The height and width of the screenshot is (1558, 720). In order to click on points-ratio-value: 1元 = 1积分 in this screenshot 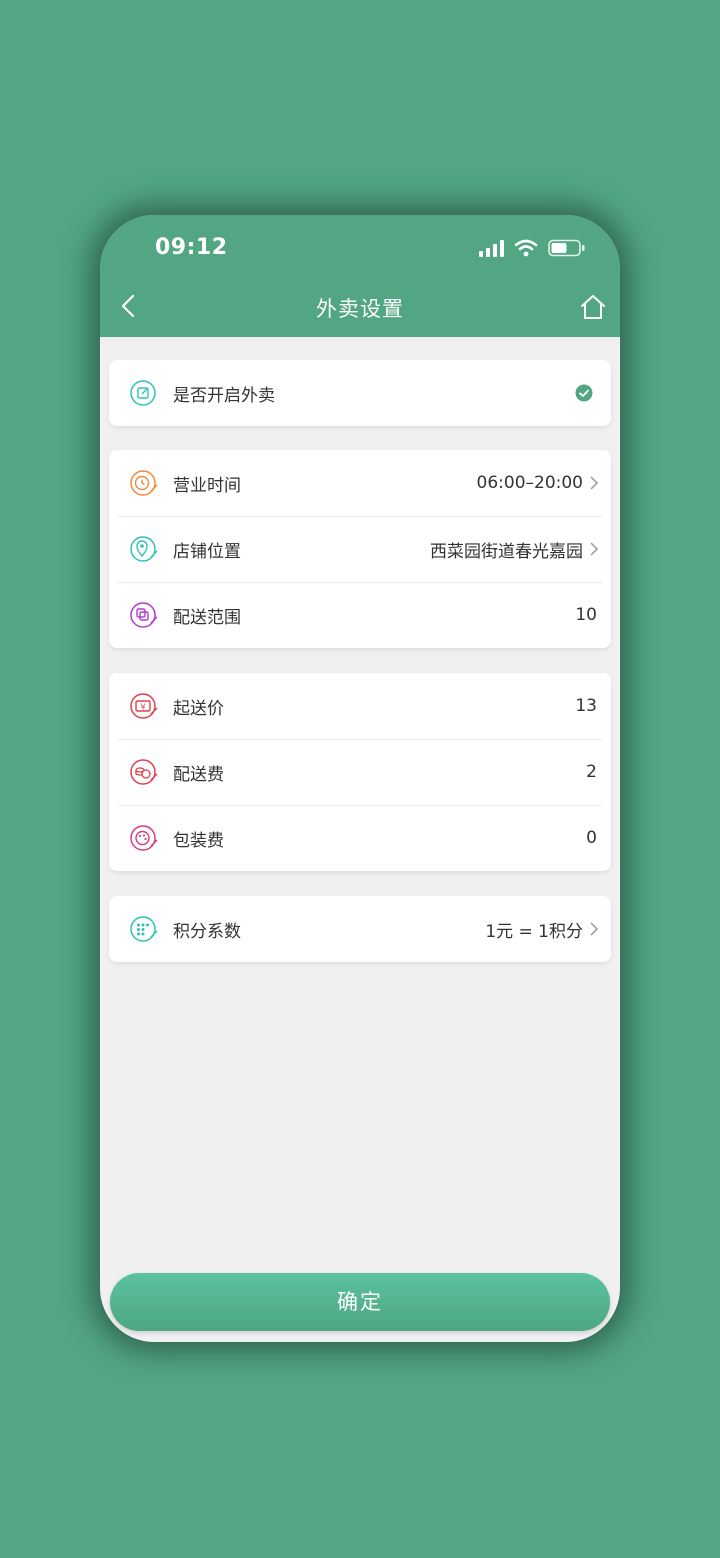, I will do `click(534, 931)`.